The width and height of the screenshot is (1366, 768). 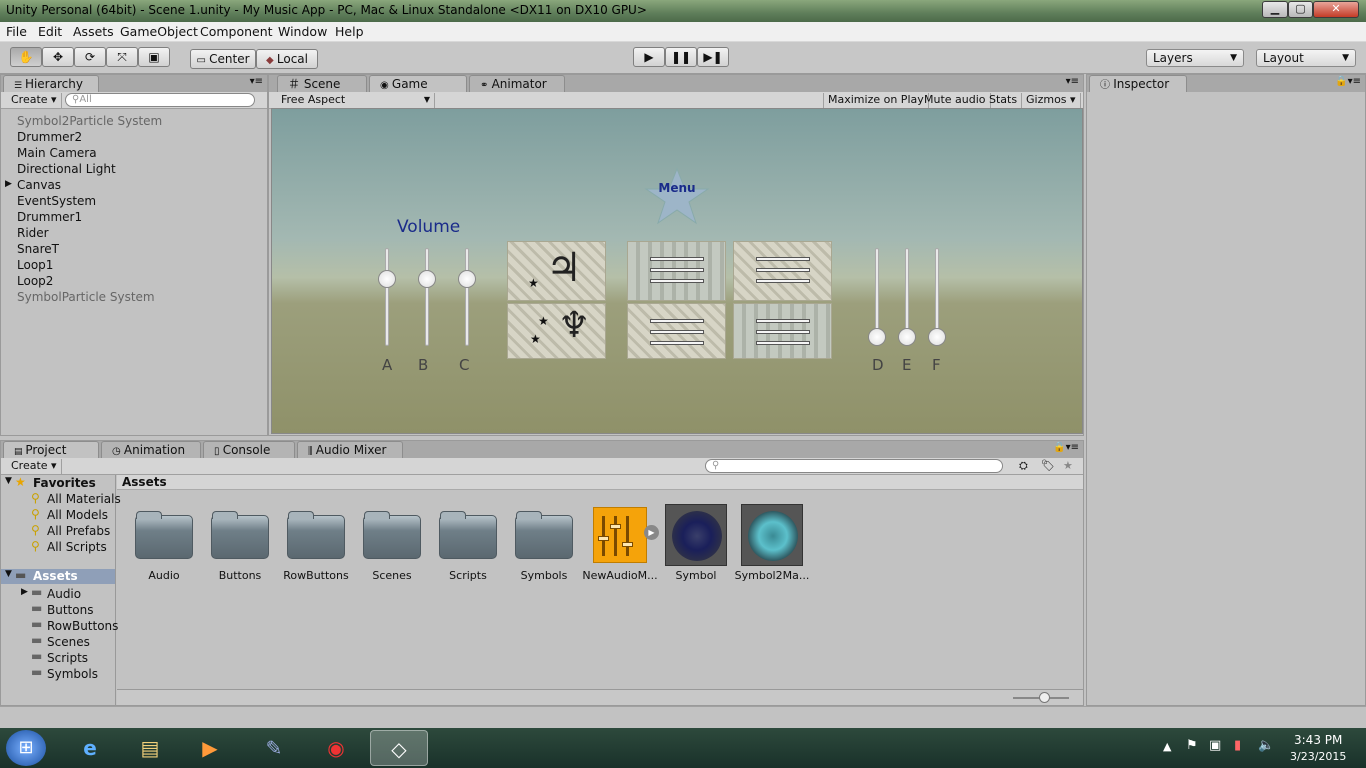 I want to click on menu-star-icon, so click(x=677, y=196).